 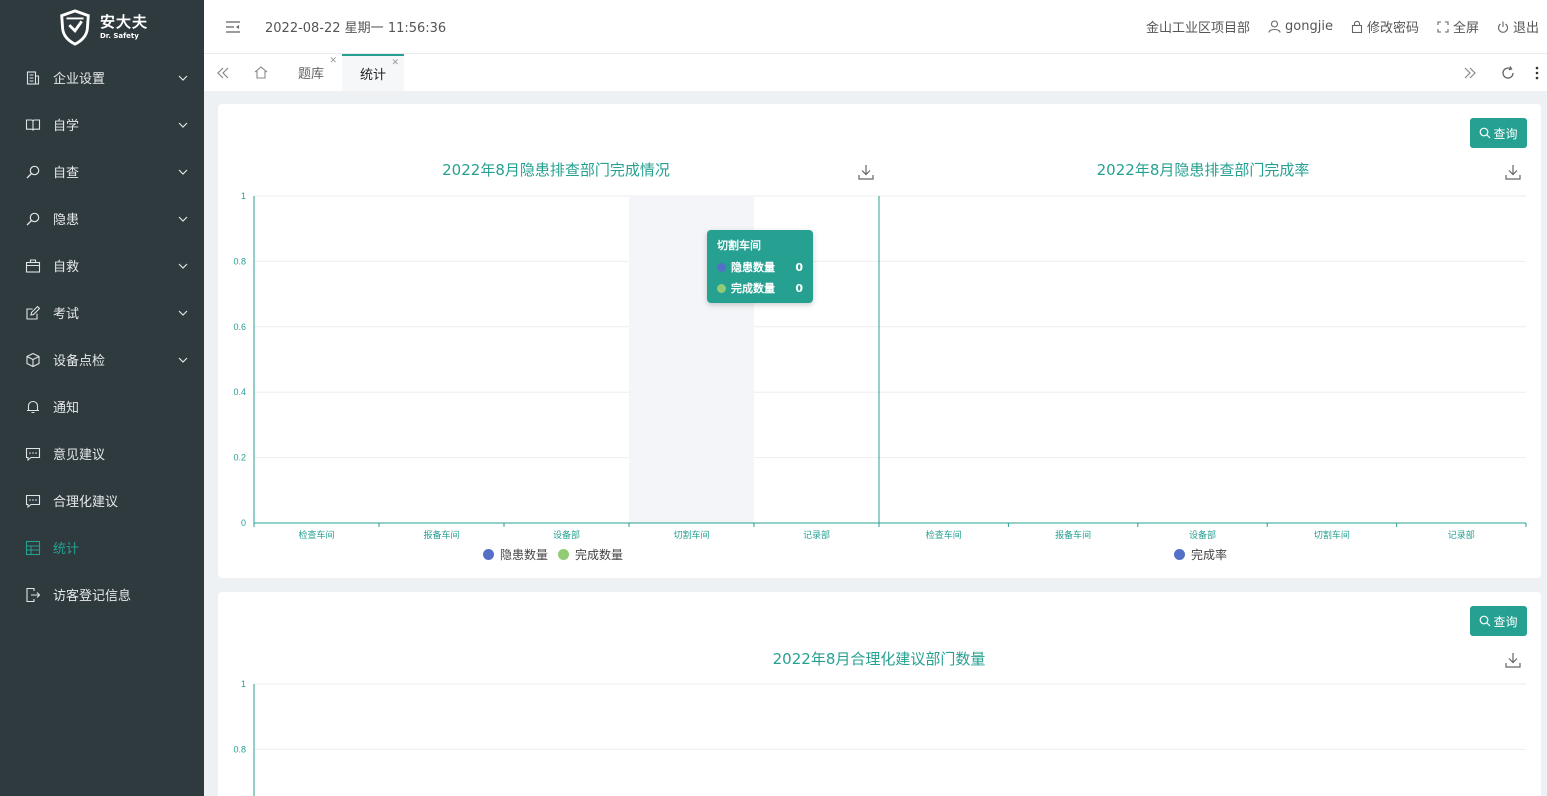 I want to click on legend-item: 隐患数量, so click(x=515, y=554).